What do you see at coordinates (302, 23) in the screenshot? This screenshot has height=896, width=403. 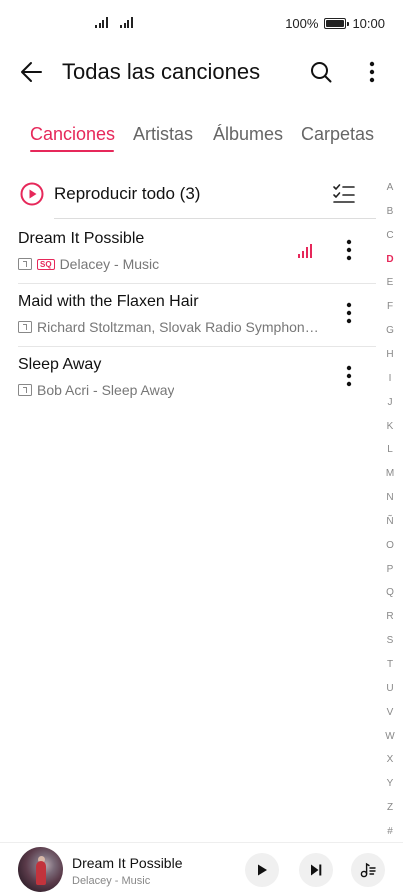 I see `battery-percent: 100%` at bounding box center [302, 23].